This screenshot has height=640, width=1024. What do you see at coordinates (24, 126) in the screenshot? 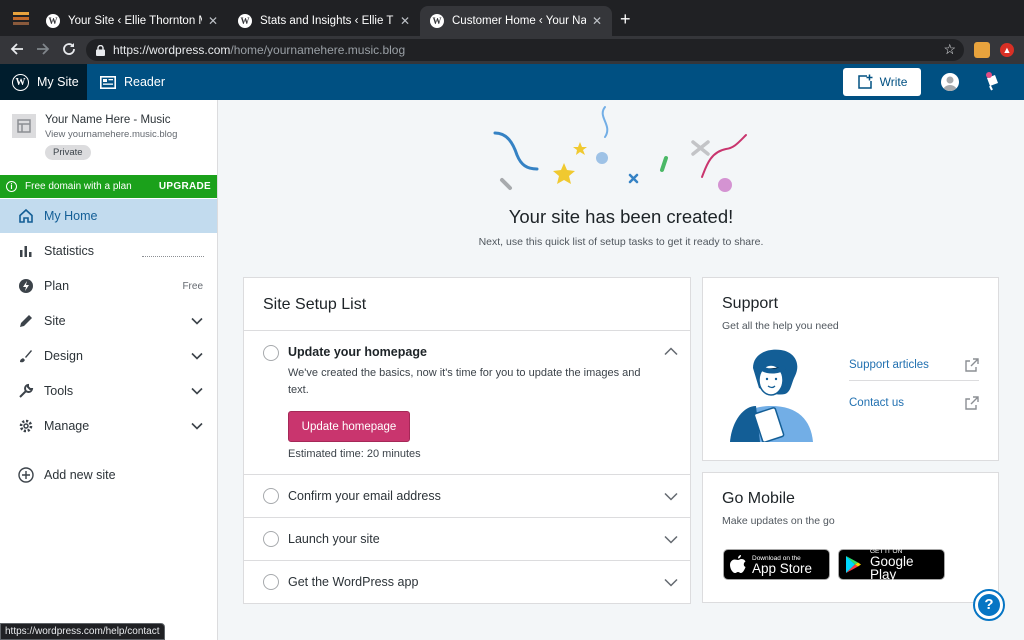
I see `site-placeholder-icon` at bounding box center [24, 126].